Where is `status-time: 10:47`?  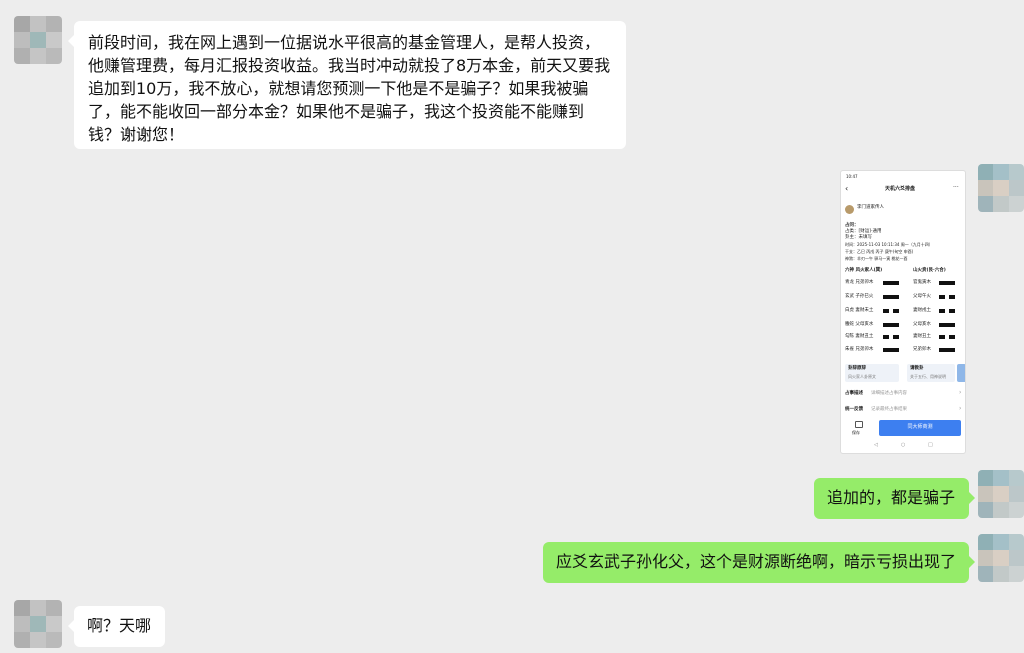 status-time: 10:47 is located at coordinates (852, 176).